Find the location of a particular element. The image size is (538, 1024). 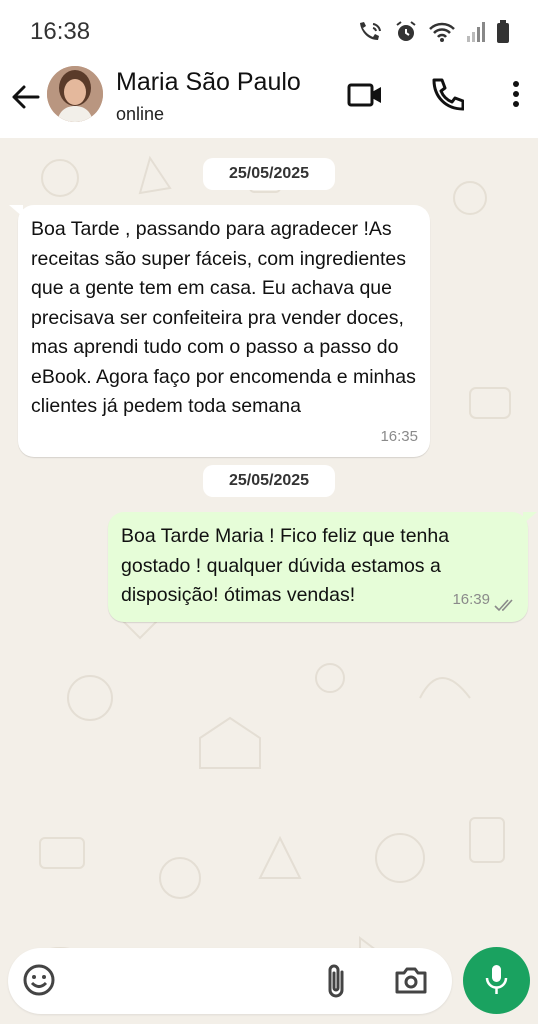

message-time: 16:35 is located at coordinates (399, 436).